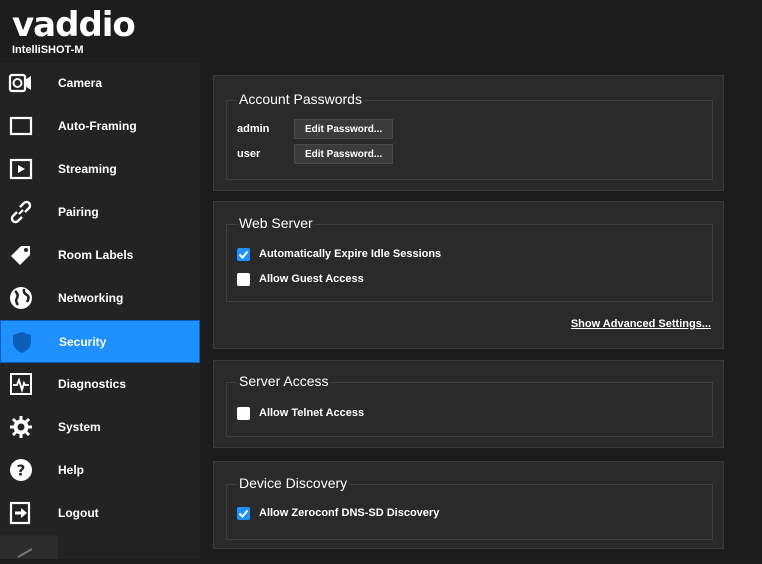 This screenshot has height=564, width=762. What do you see at coordinates (83, 342) in the screenshot?
I see `sidebar-item-label: Security` at bounding box center [83, 342].